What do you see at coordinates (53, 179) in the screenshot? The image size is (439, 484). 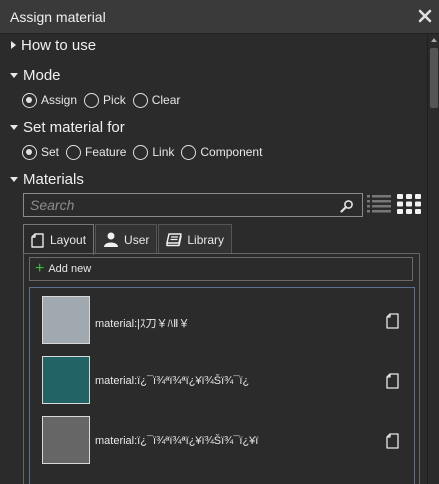 I see `section-label: Materials` at bounding box center [53, 179].